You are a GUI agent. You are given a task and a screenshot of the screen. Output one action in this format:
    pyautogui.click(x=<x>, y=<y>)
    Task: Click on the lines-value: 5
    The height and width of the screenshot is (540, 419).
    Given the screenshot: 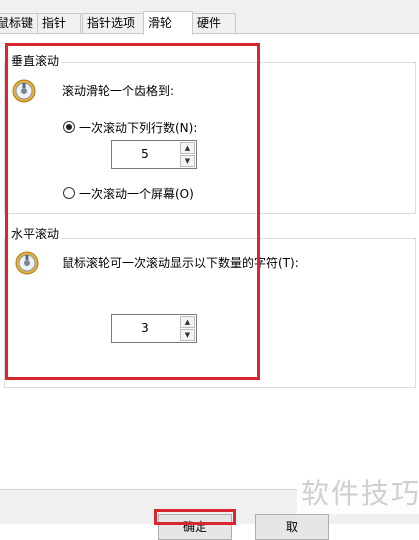 What is the action you would take?
    pyautogui.click(x=145, y=154)
    